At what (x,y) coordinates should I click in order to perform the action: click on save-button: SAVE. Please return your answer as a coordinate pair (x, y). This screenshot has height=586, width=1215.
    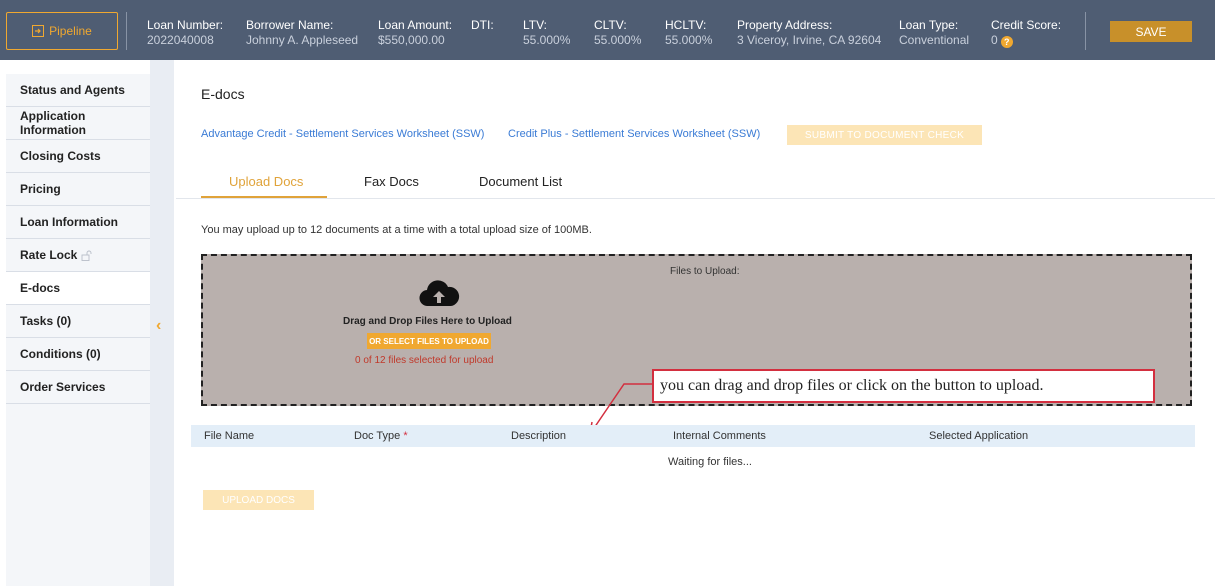
    Looking at the image, I should click on (1151, 31).